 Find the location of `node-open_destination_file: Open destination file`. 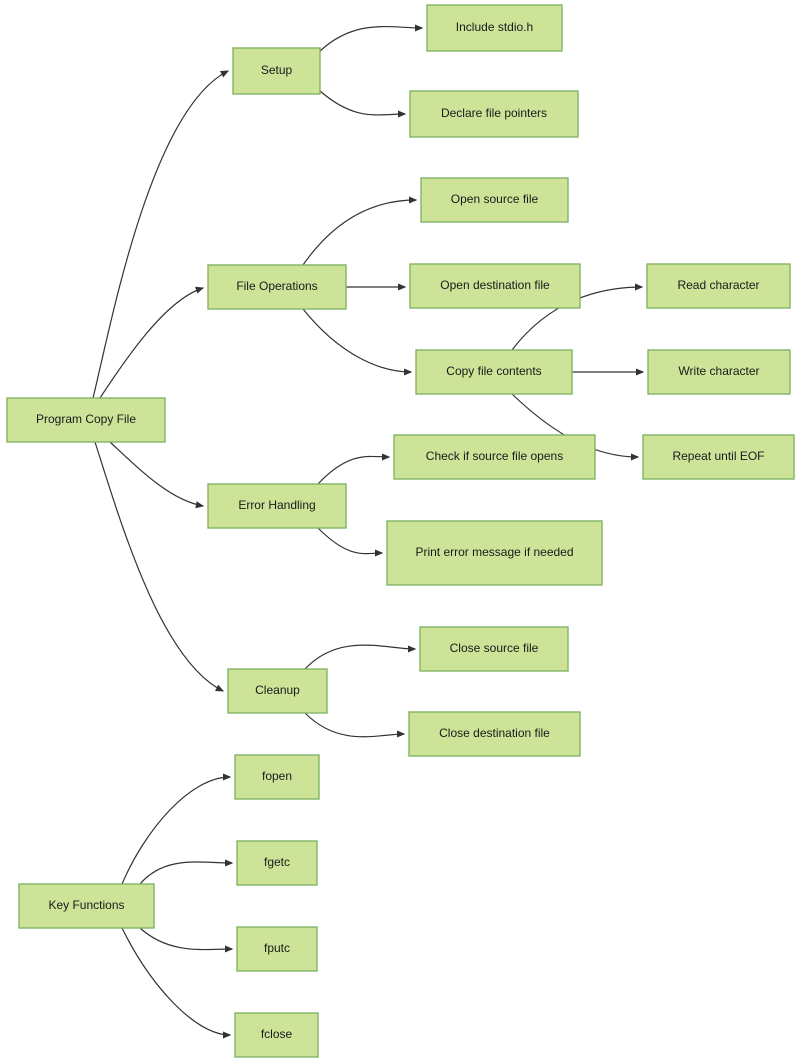

node-open_destination_file: Open destination file is located at coordinates (495, 286).